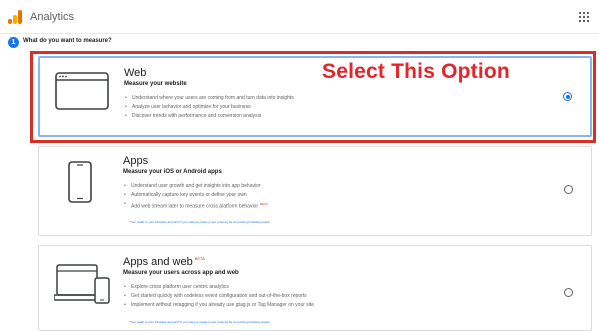  I want to click on analytics-logo-icon, so click(16, 17).